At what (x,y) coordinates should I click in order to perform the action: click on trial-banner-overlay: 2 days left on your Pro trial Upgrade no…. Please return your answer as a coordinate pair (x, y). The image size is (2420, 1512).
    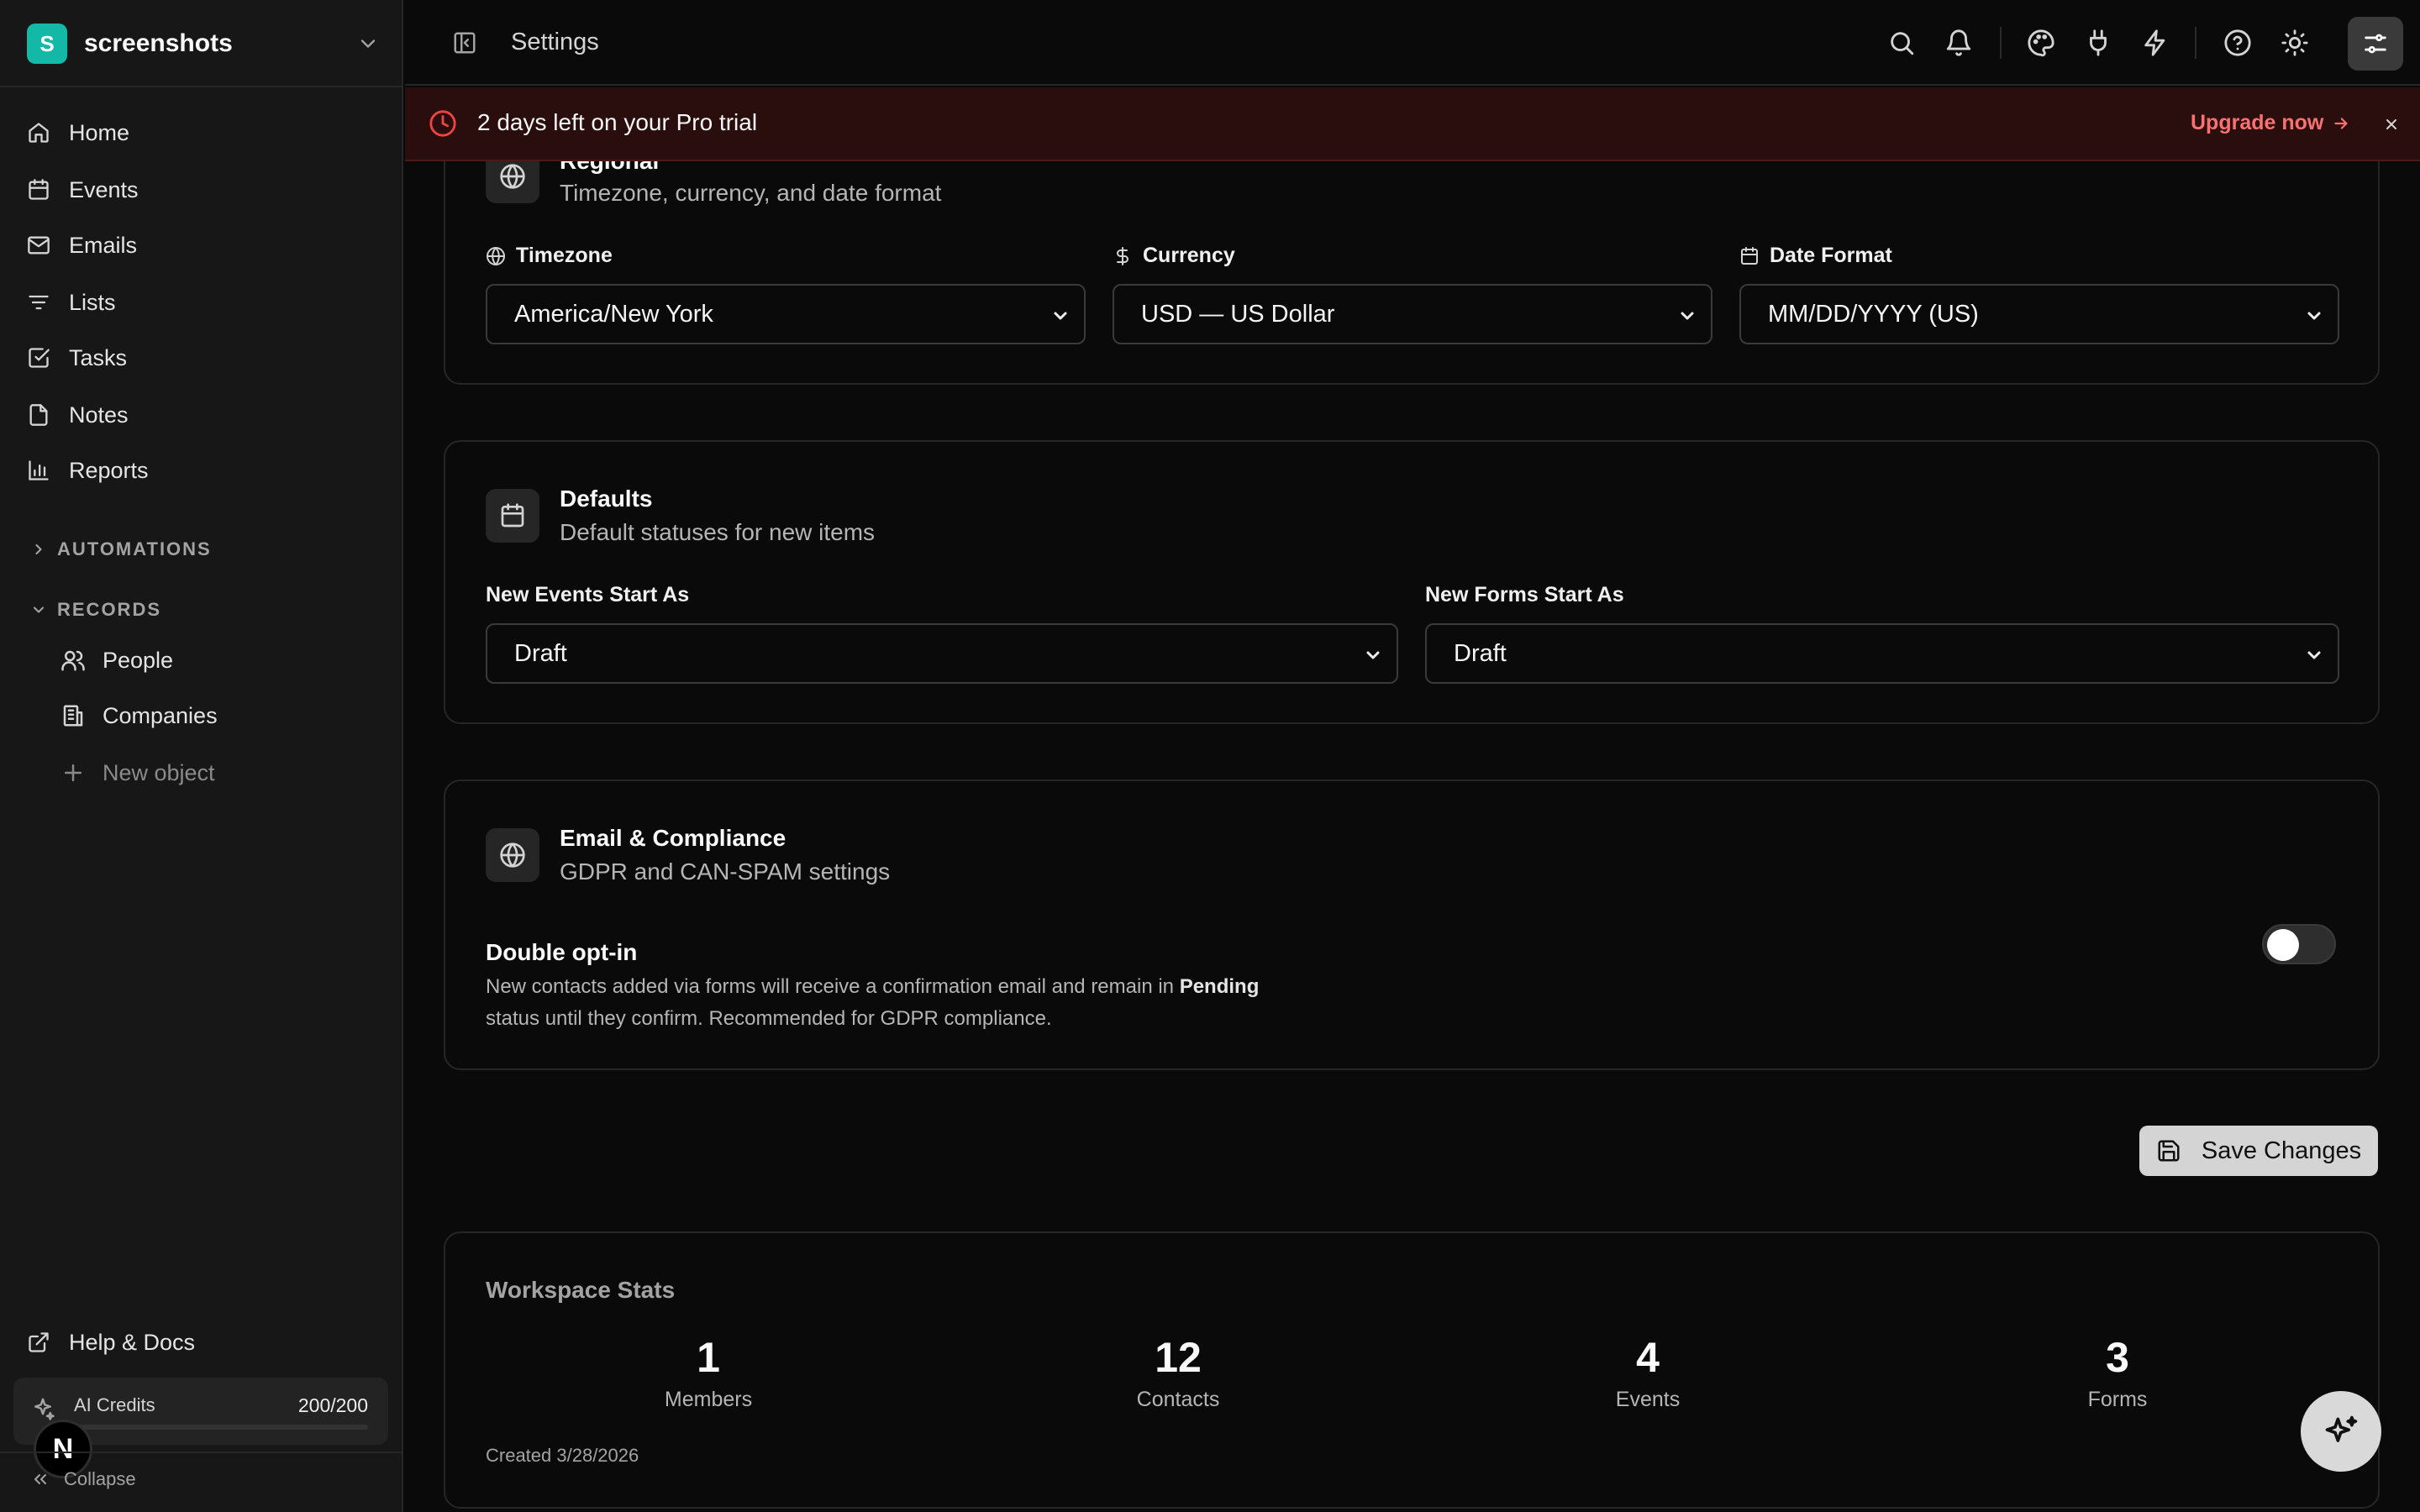
    Looking at the image, I should click on (1412, 124).